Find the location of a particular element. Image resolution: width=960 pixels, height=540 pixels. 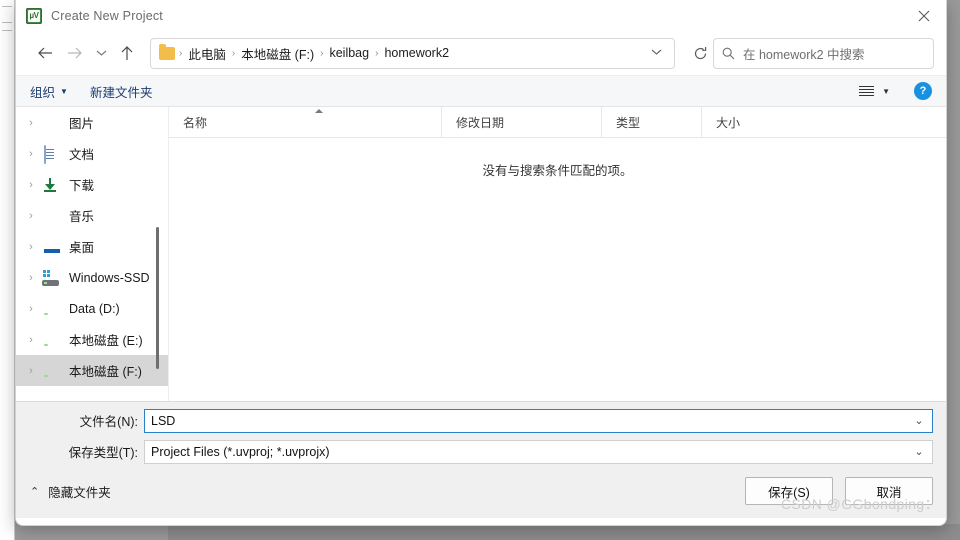

desktop-icon is located at coordinates (52, 247).